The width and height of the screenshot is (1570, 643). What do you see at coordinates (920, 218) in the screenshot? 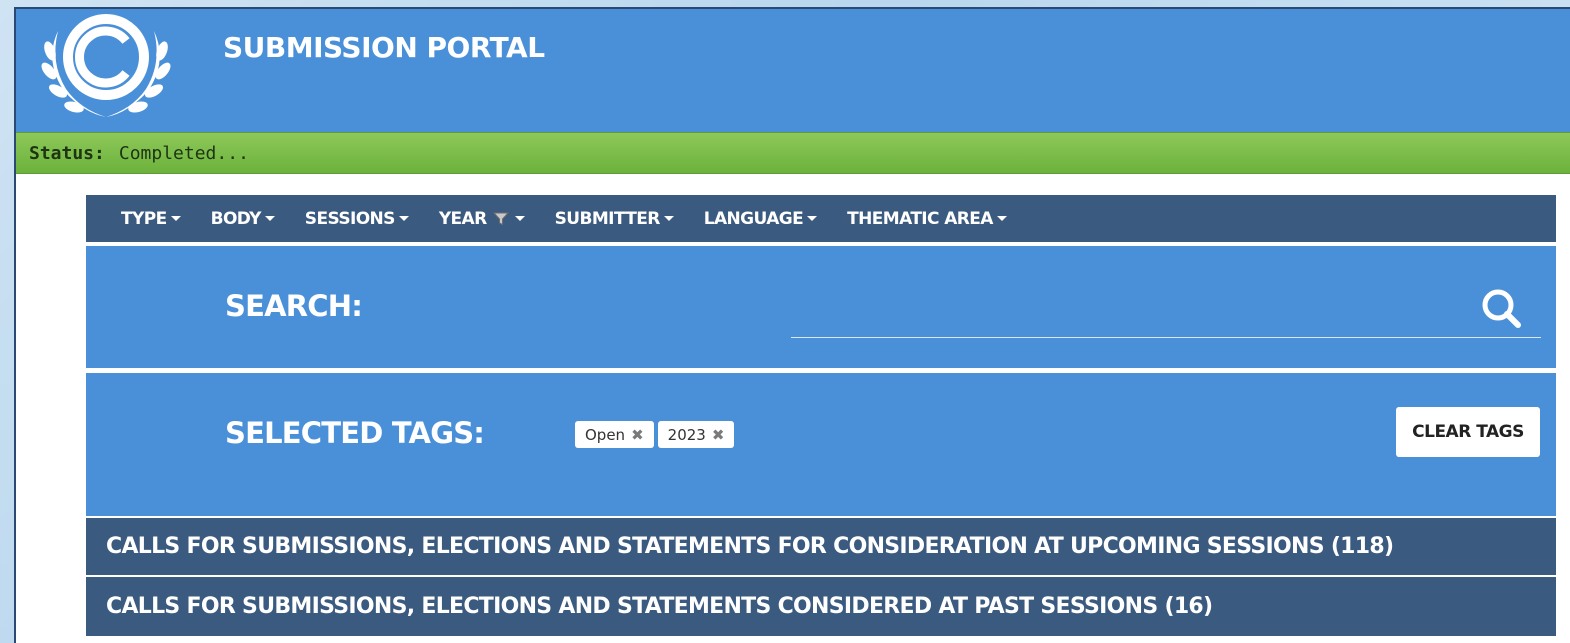
I see `nav-thematic-area-label: THEMATIC AREA` at bounding box center [920, 218].